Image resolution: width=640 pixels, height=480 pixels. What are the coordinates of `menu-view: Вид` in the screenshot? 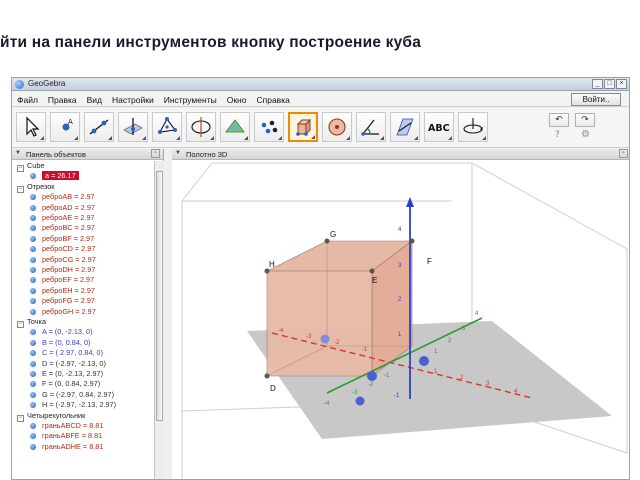 It's located at (94, 100).